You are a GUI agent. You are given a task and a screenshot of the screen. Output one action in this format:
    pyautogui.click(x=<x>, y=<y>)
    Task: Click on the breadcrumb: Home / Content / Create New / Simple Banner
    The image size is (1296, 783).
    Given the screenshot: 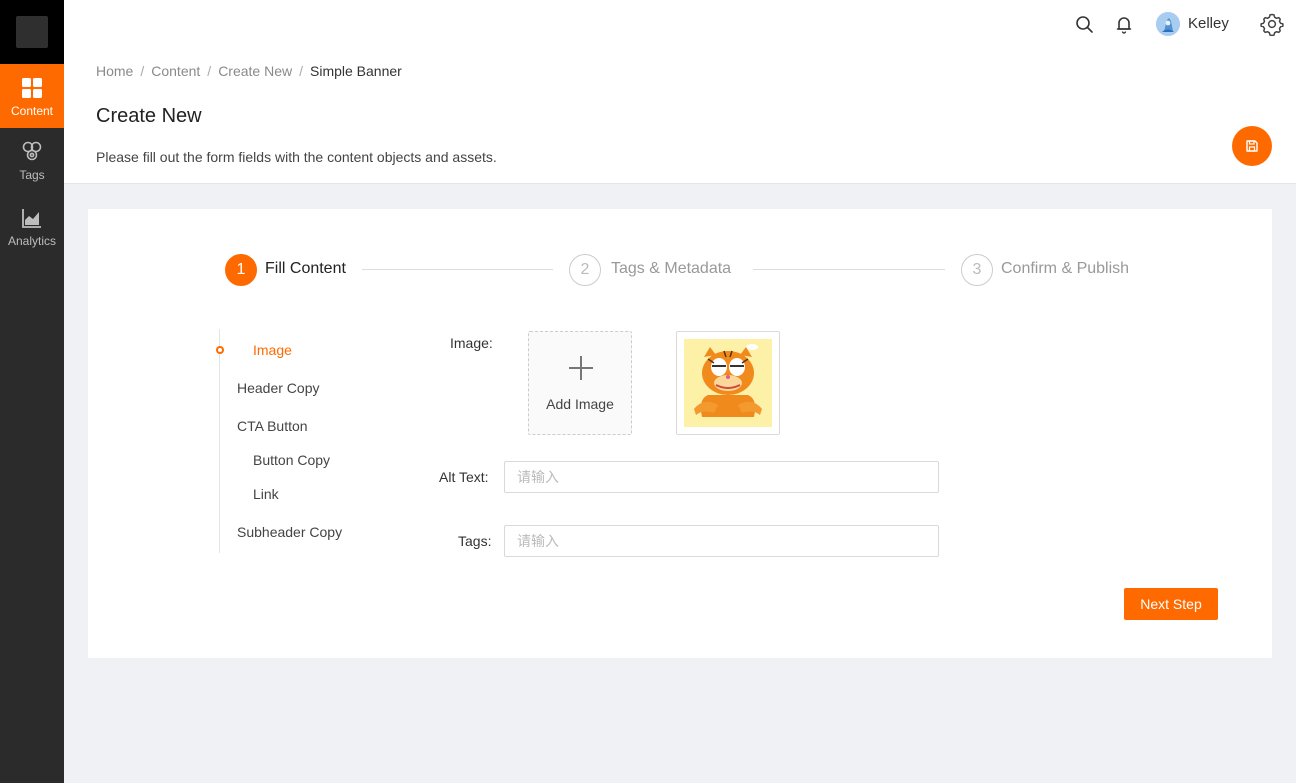 What is the action you would take?
    pyautogui.click(x=249, y=71)
    